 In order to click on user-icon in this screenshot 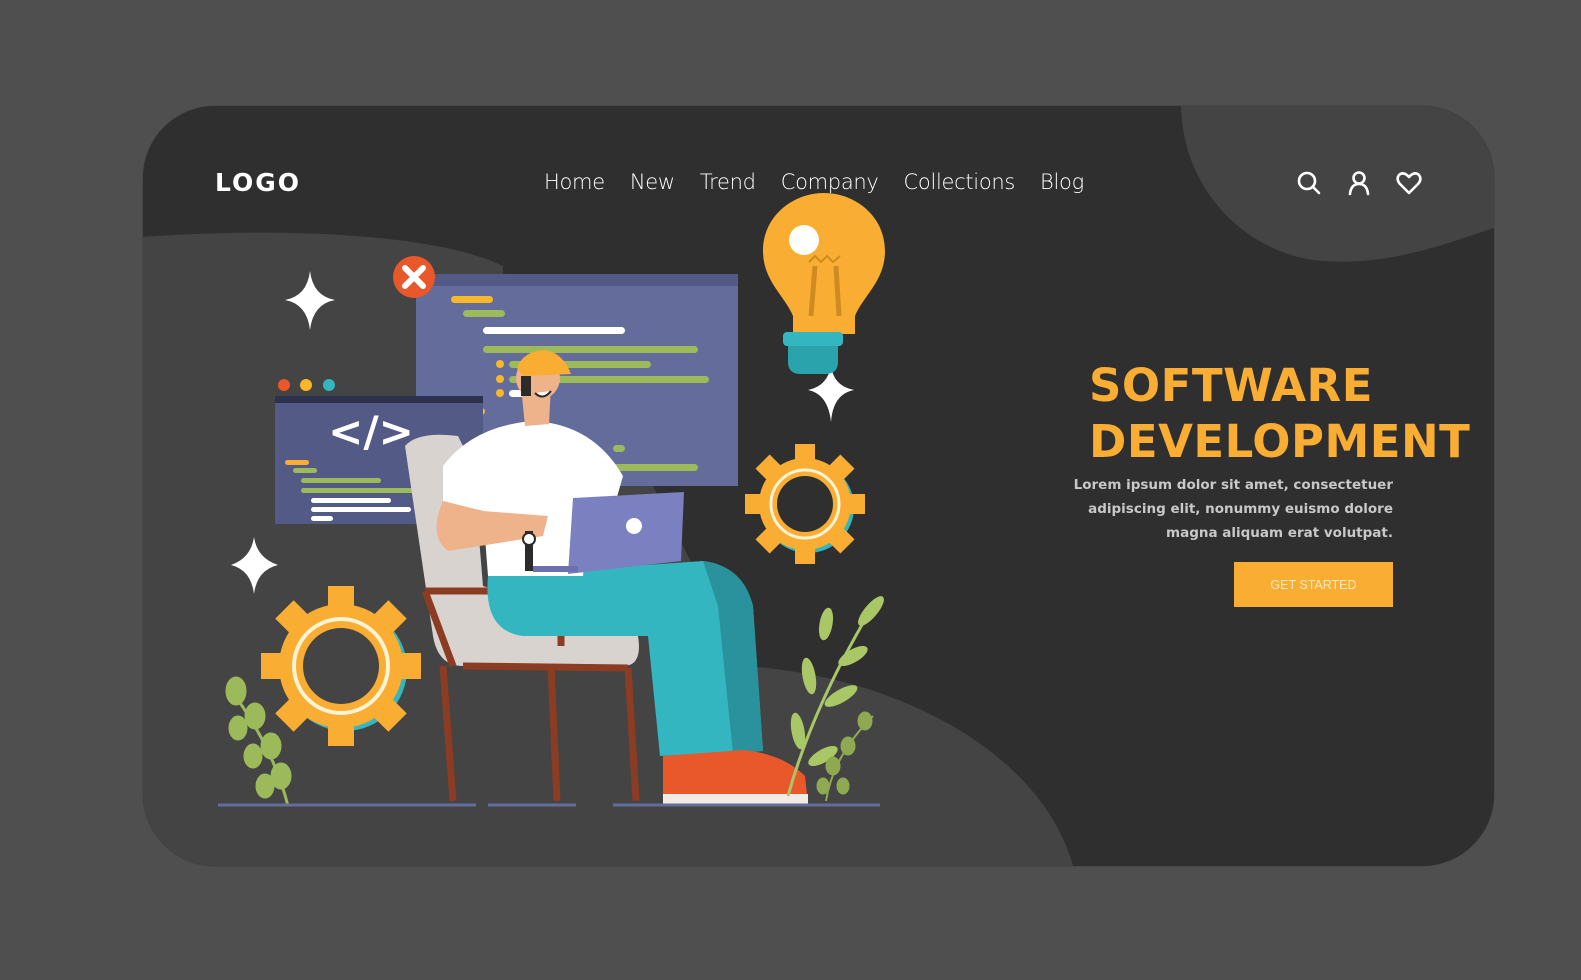, I will do `click(1359, 183)`.